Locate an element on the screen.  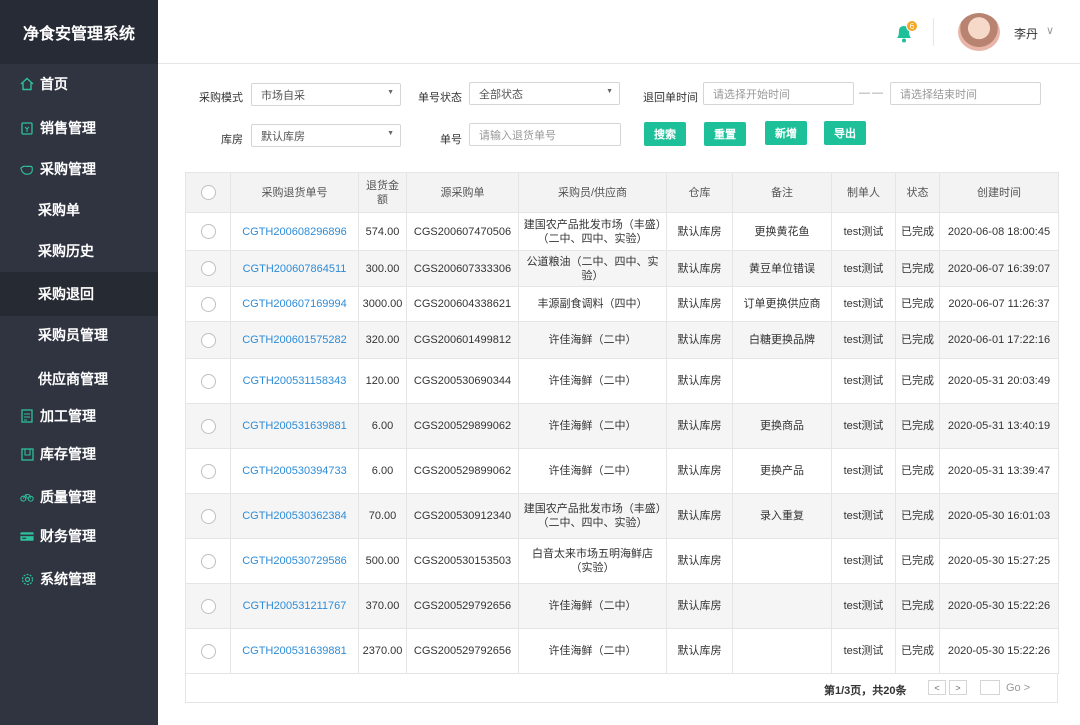
receipt-icon is located at coordinates (27, 128).